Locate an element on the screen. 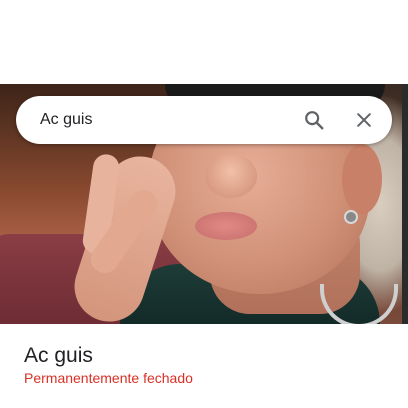 This screenshot has width=408, height=408. search-button is located at coordinates (314, 120).